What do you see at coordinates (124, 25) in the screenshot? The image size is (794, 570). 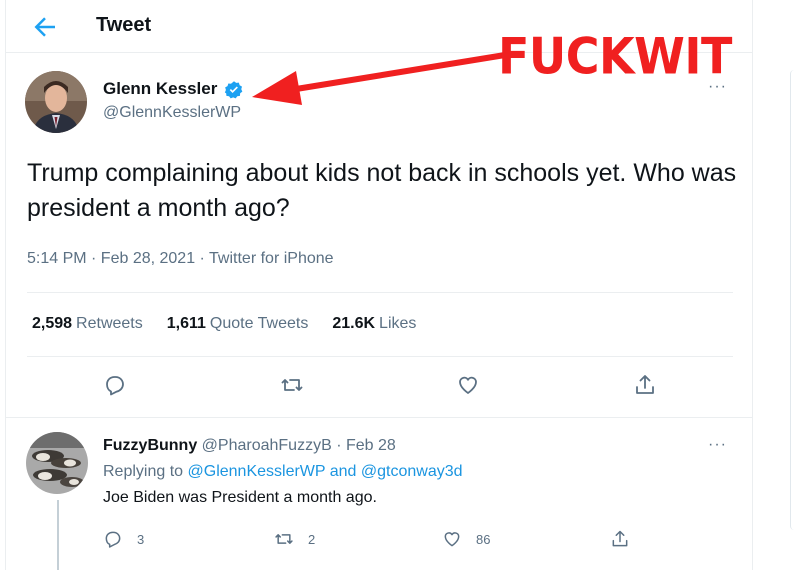 I see `page-title: Tweet` at bounding box center [124, 25].